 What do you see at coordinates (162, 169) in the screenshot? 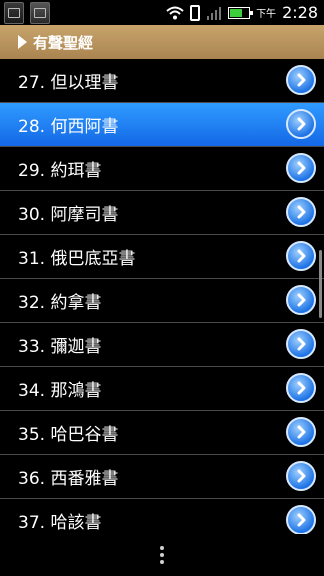
I see `list-item: 29. 約珥書` at bounding box center [162, 169].